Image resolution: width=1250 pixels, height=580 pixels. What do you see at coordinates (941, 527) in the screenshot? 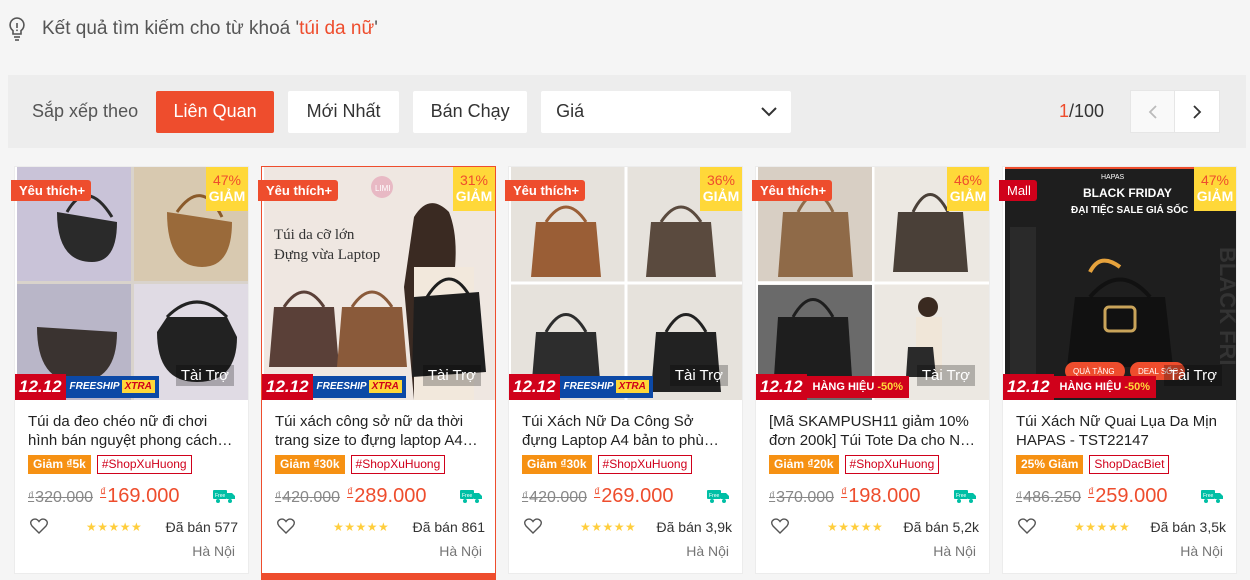
I see `sold-count: Đã bán 5,2k` at bounding box center [941, 527].